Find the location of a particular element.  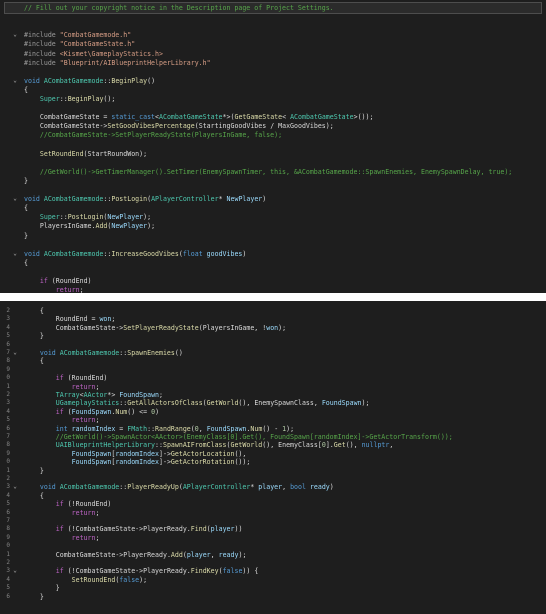

code-token: "Blueprint/AIBlueprintHelperLibrary.h" is located at coordinates (135, 62).